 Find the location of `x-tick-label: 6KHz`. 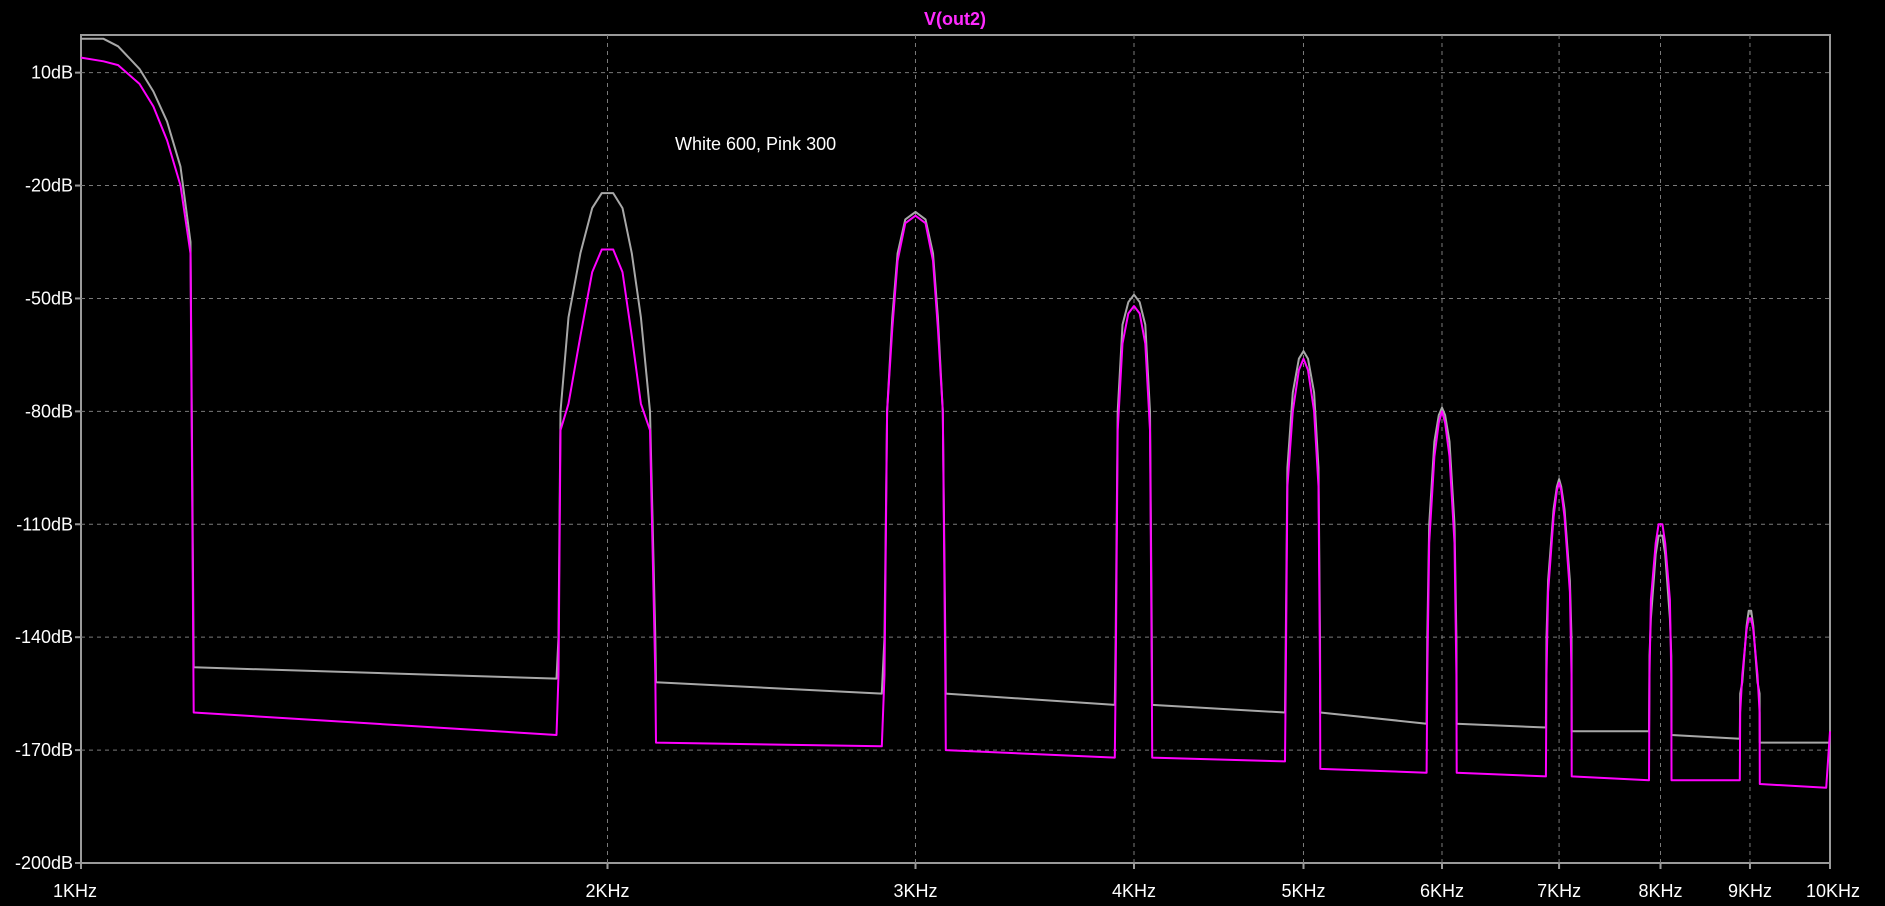

x-tick-label: 6KHz is located at coordinates (1442, 891).